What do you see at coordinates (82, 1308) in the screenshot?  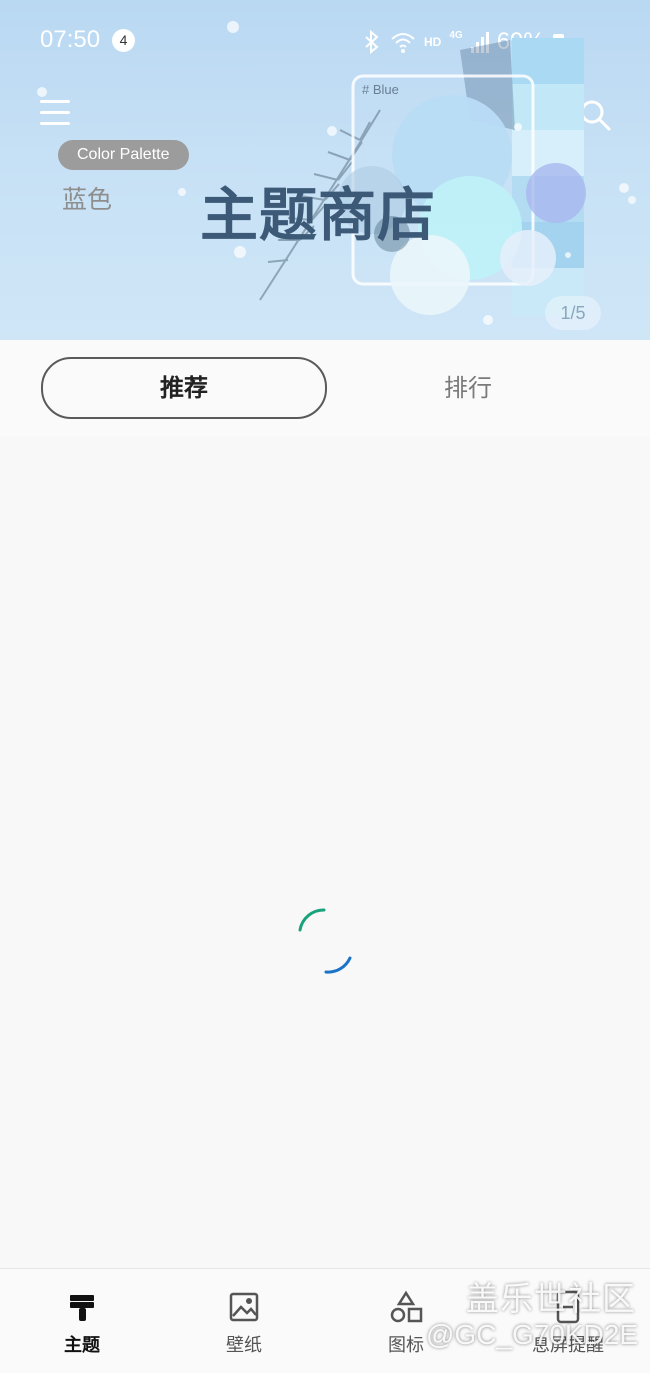 I see `brush-icon` at bounding box center [82, 1308].